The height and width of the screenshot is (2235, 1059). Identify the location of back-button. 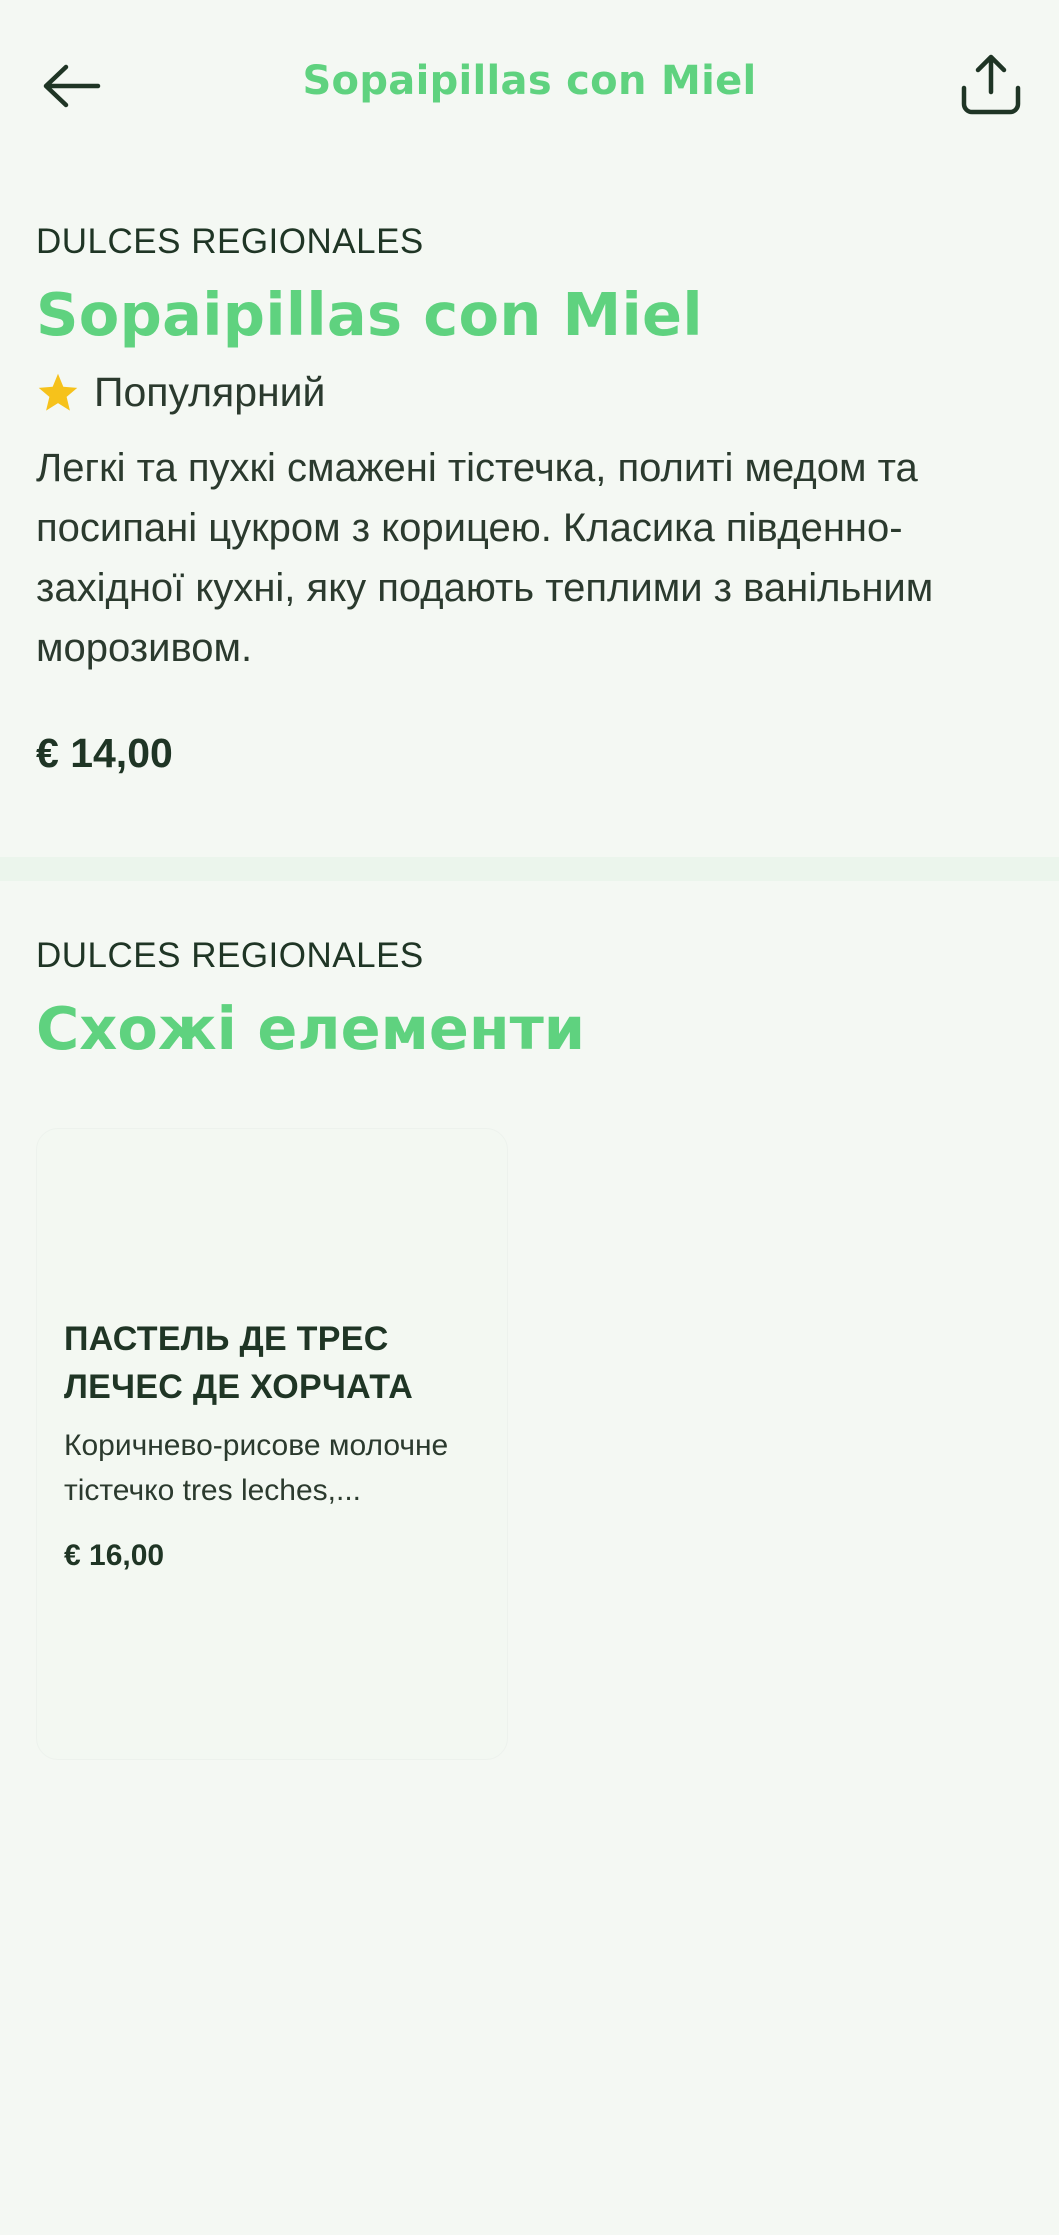
(72, 86).